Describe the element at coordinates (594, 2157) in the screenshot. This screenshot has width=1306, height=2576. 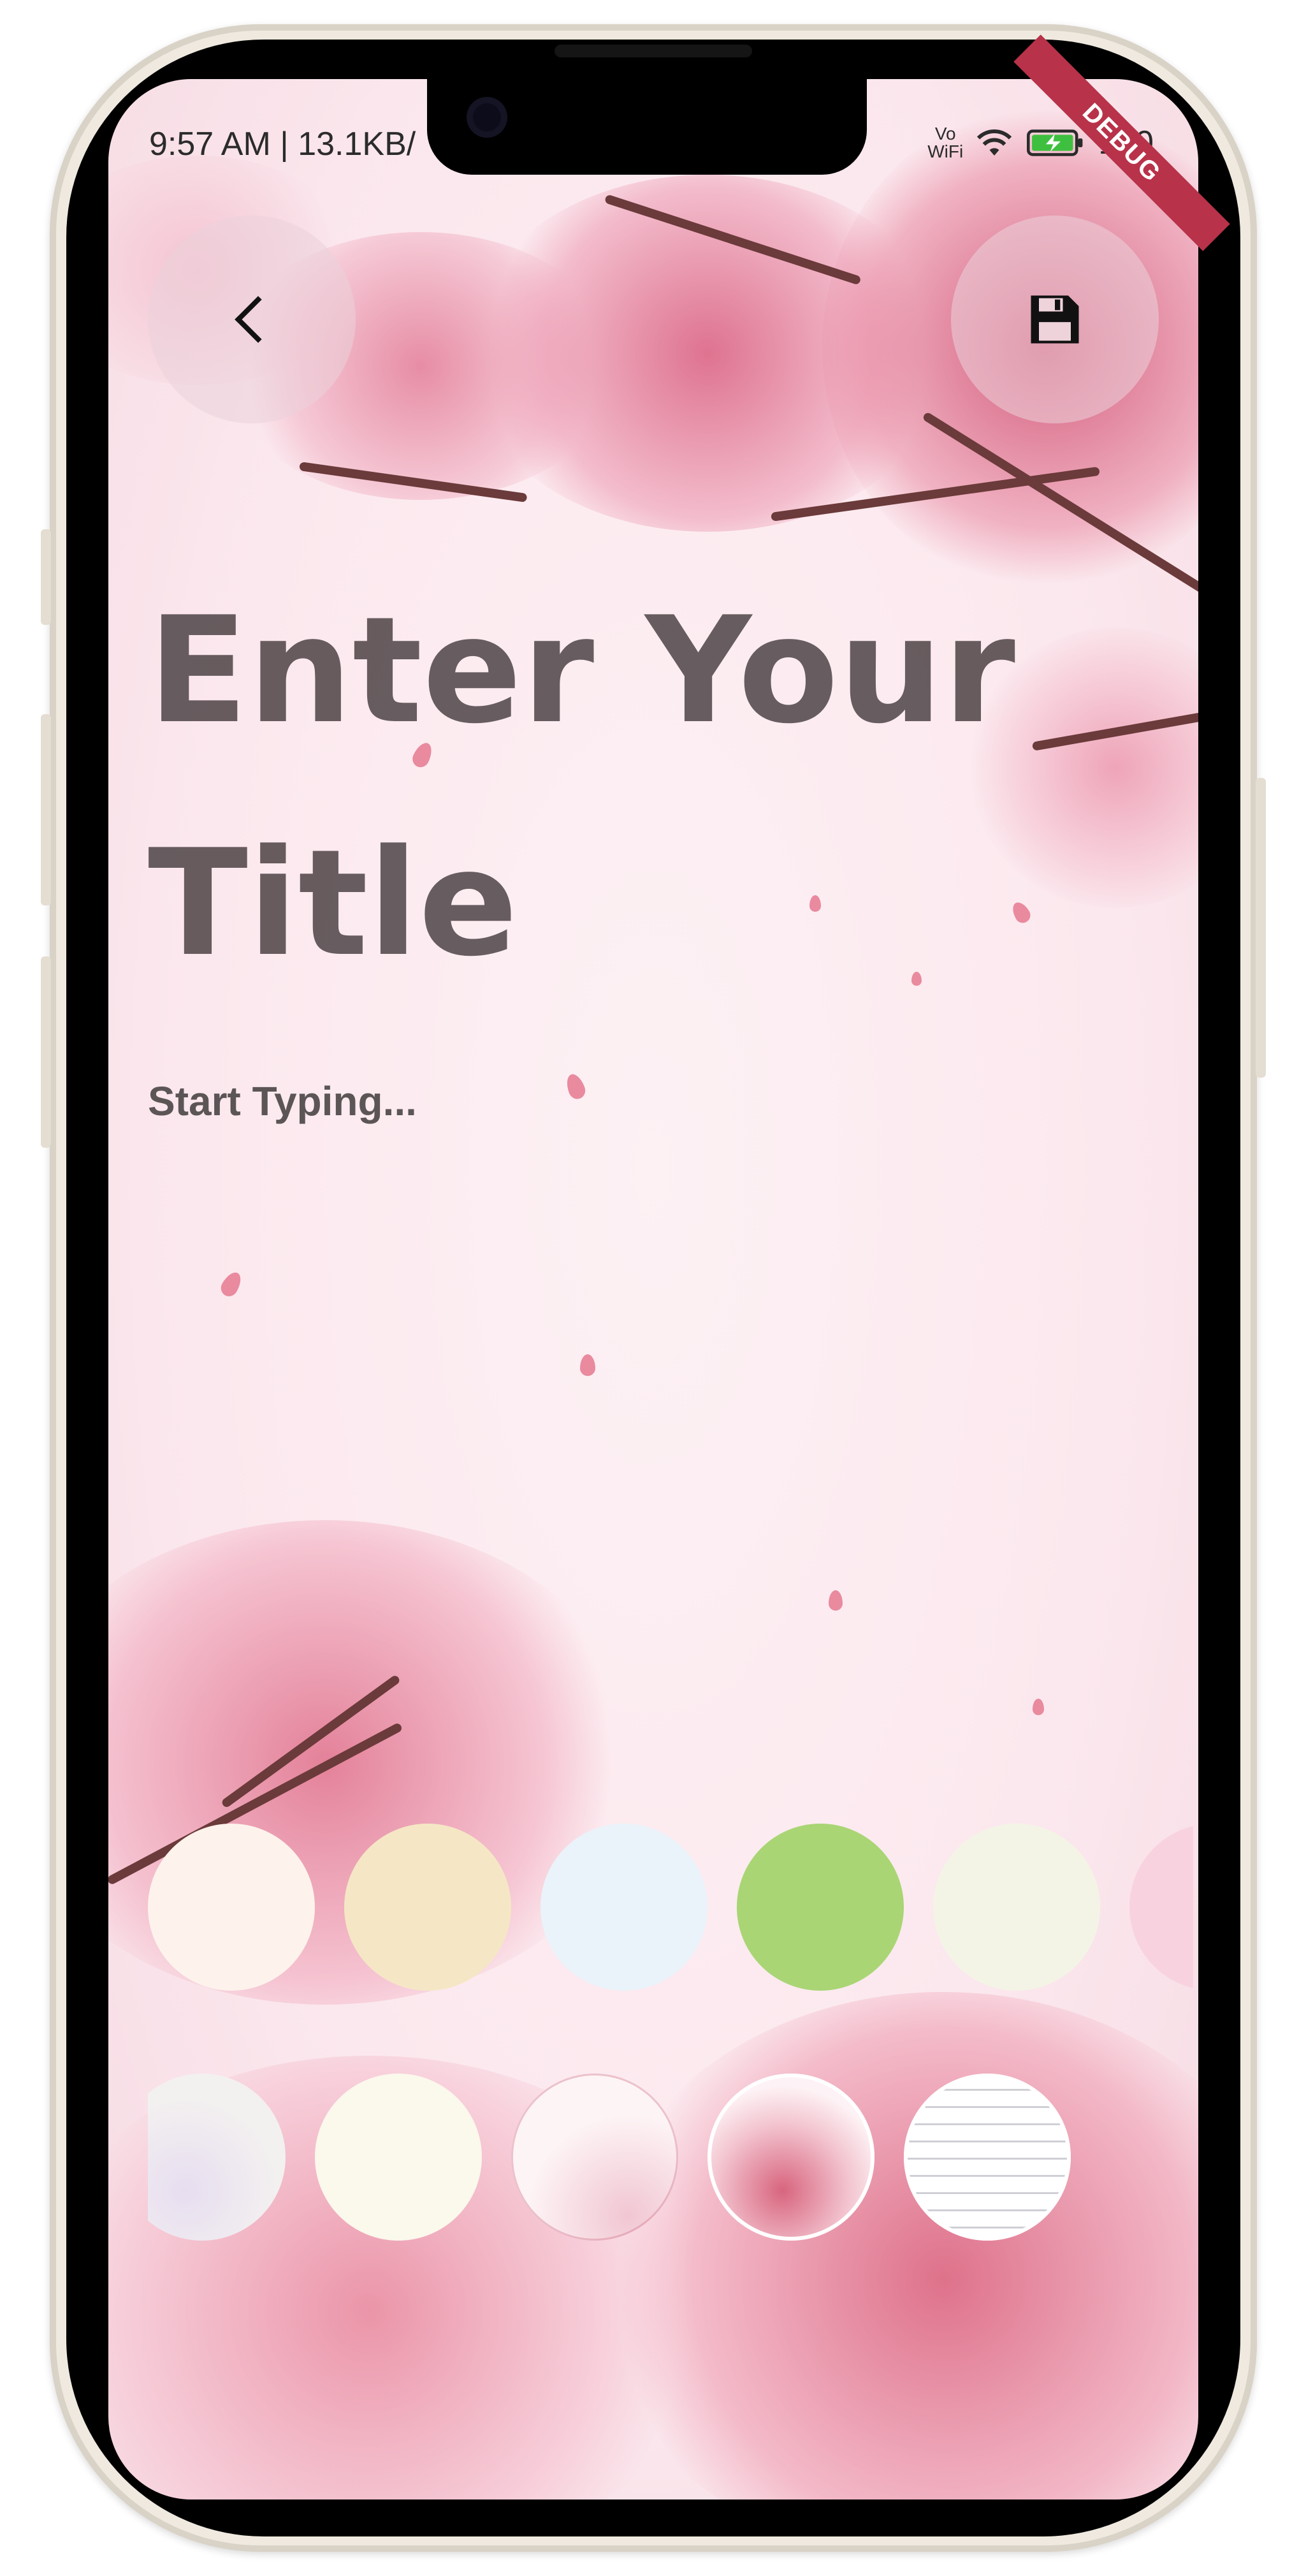
I see `background-option-cherry-sketch` at that location.